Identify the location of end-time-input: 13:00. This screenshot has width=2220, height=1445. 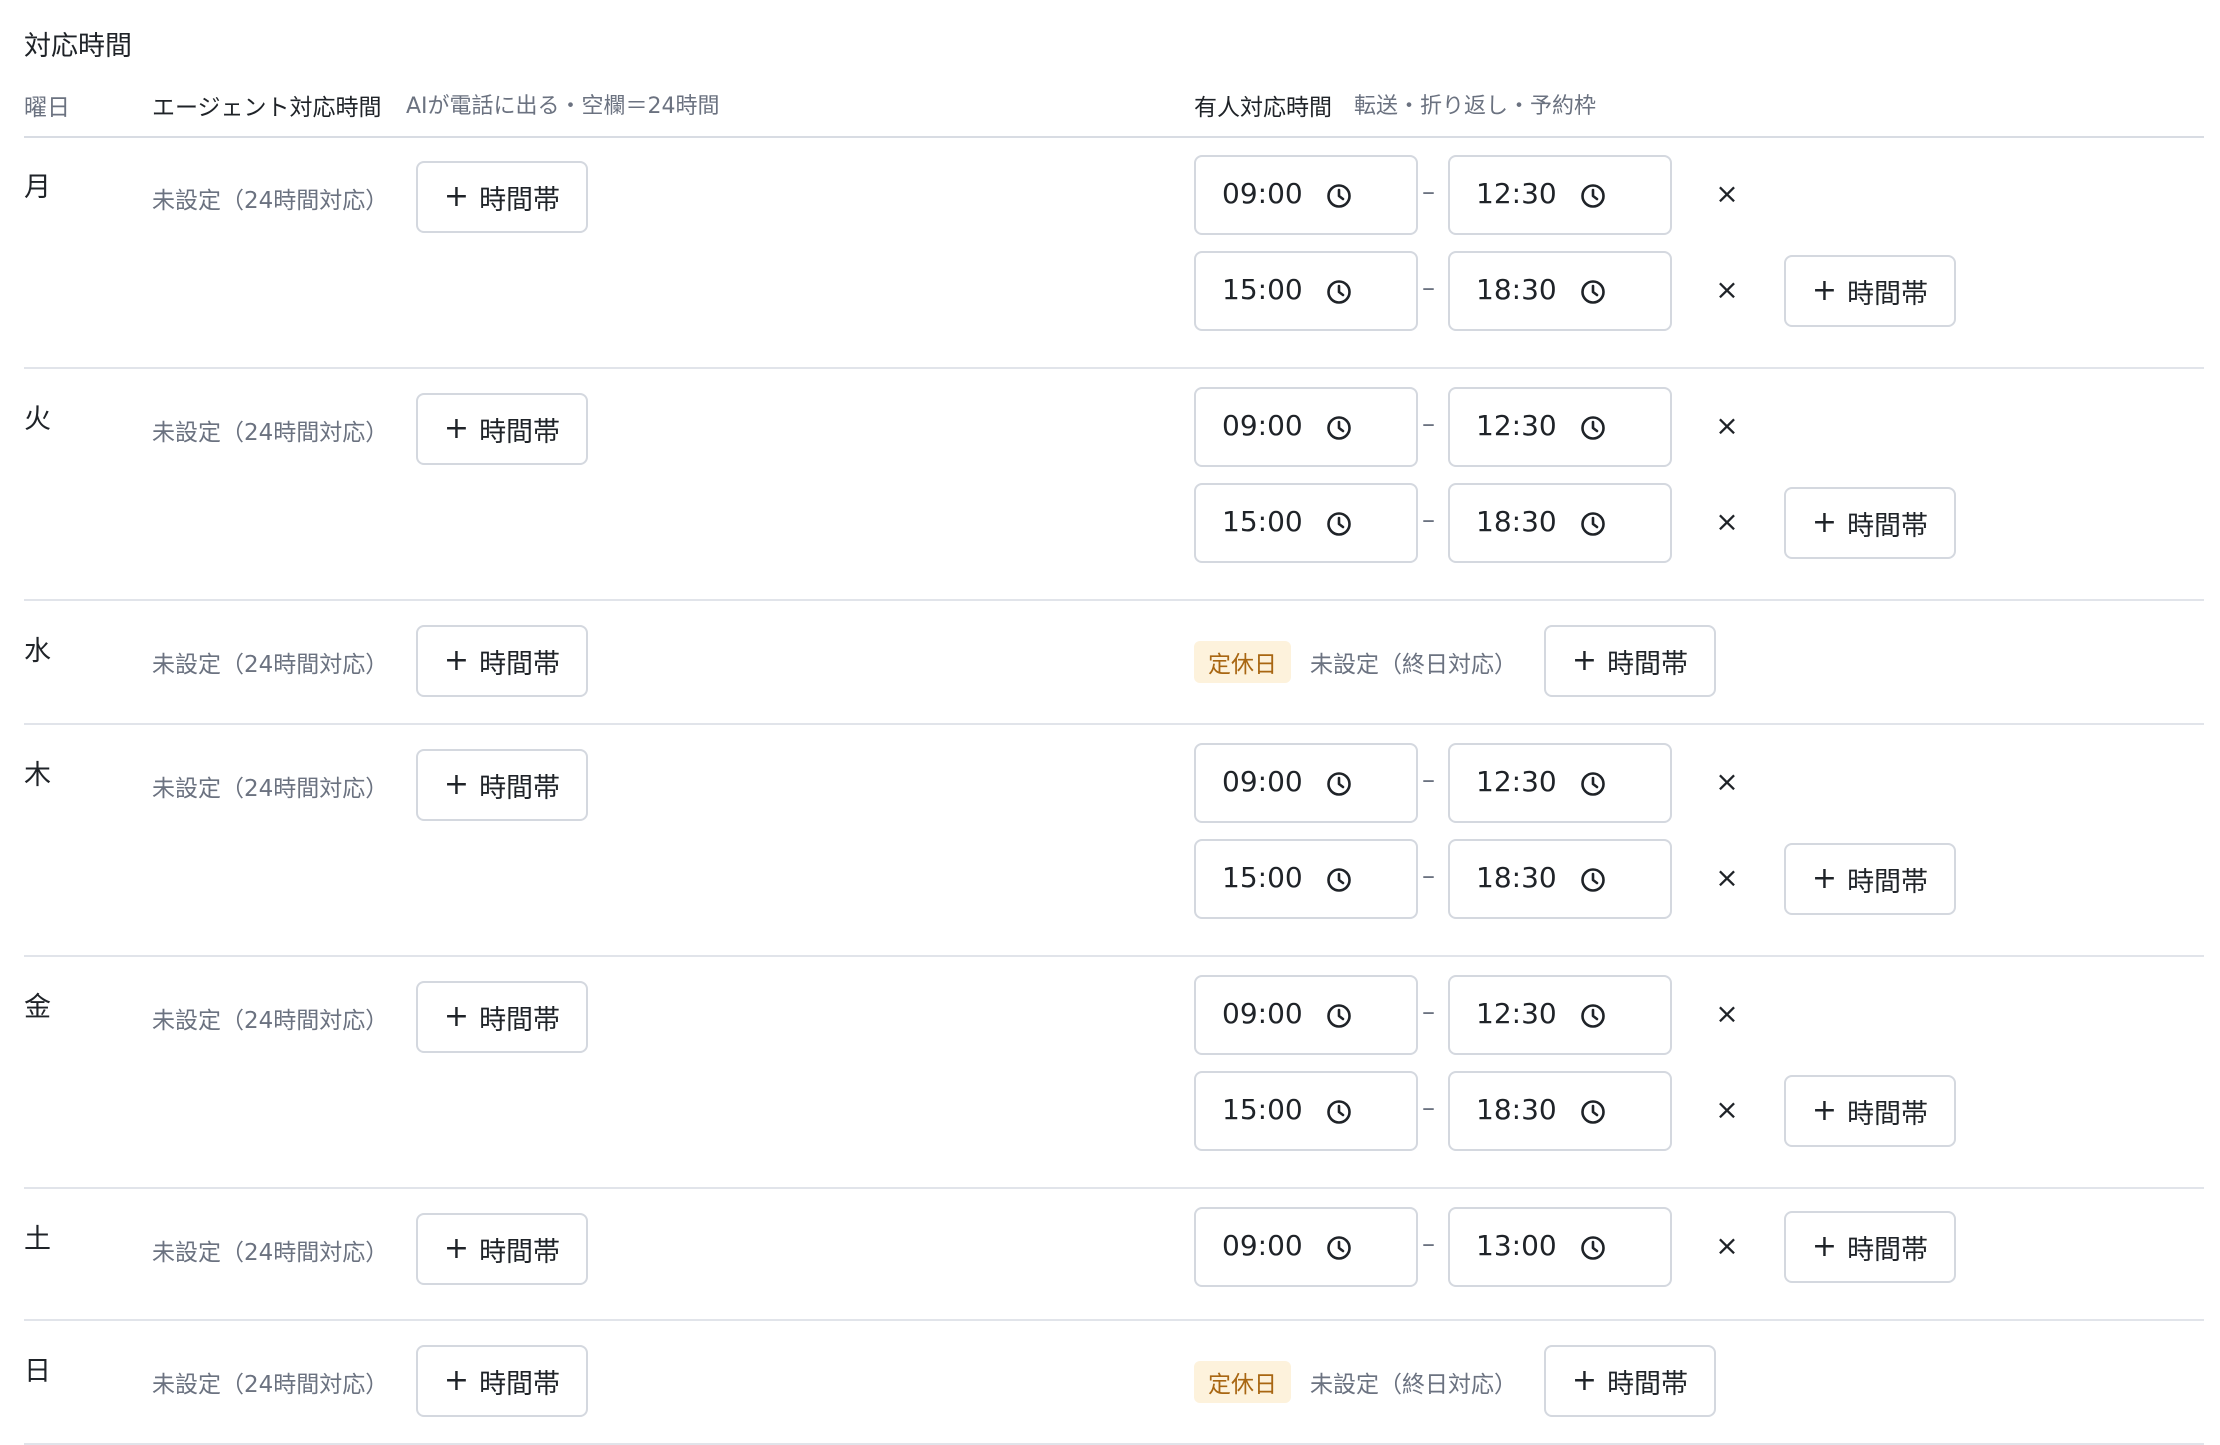
(1560, 1247).